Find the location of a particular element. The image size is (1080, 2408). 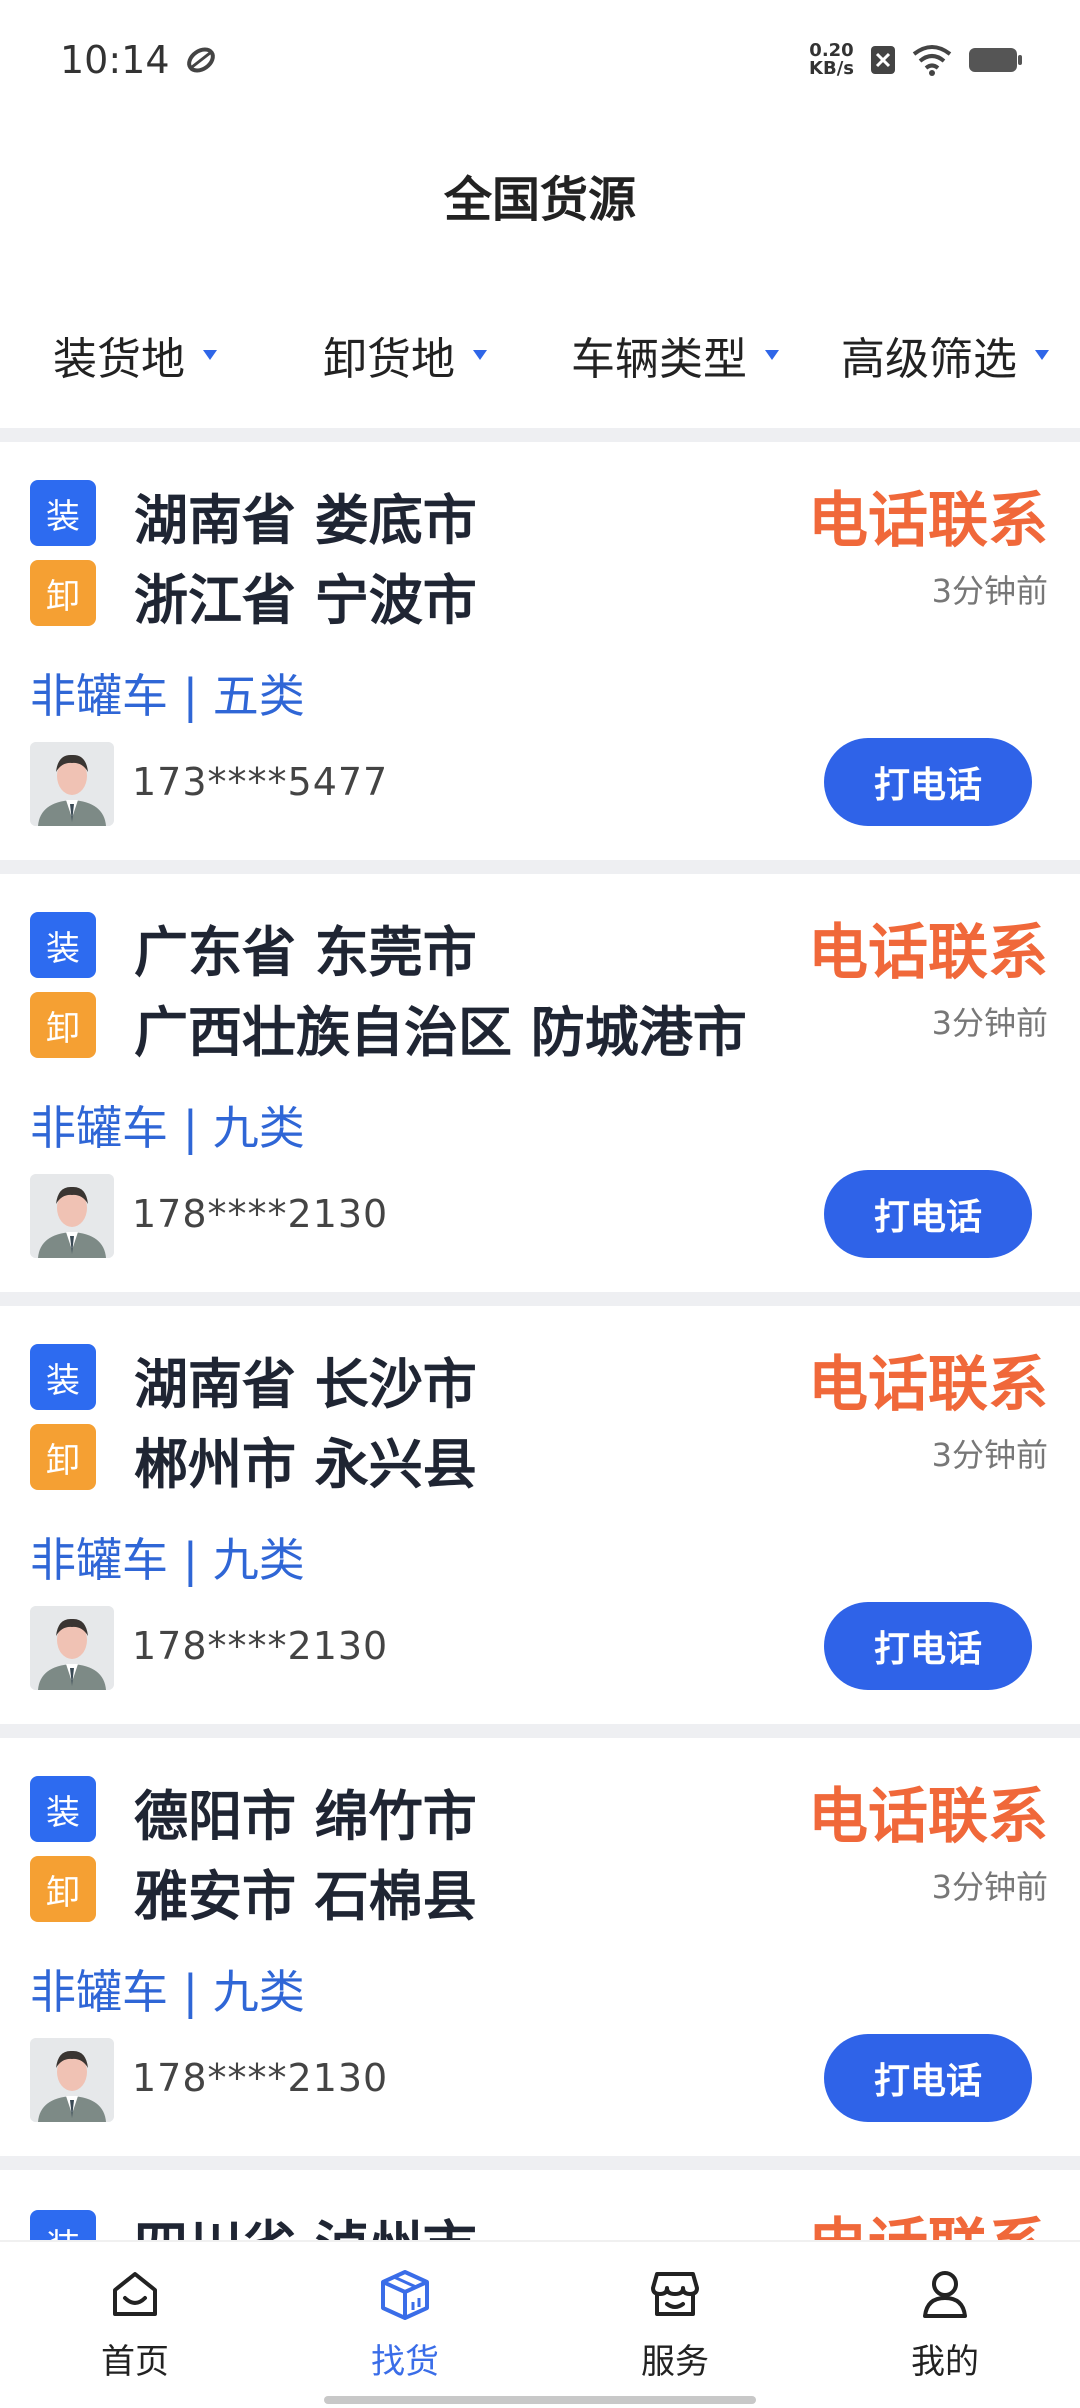

home-icon is located at coordinates (135, 2294).